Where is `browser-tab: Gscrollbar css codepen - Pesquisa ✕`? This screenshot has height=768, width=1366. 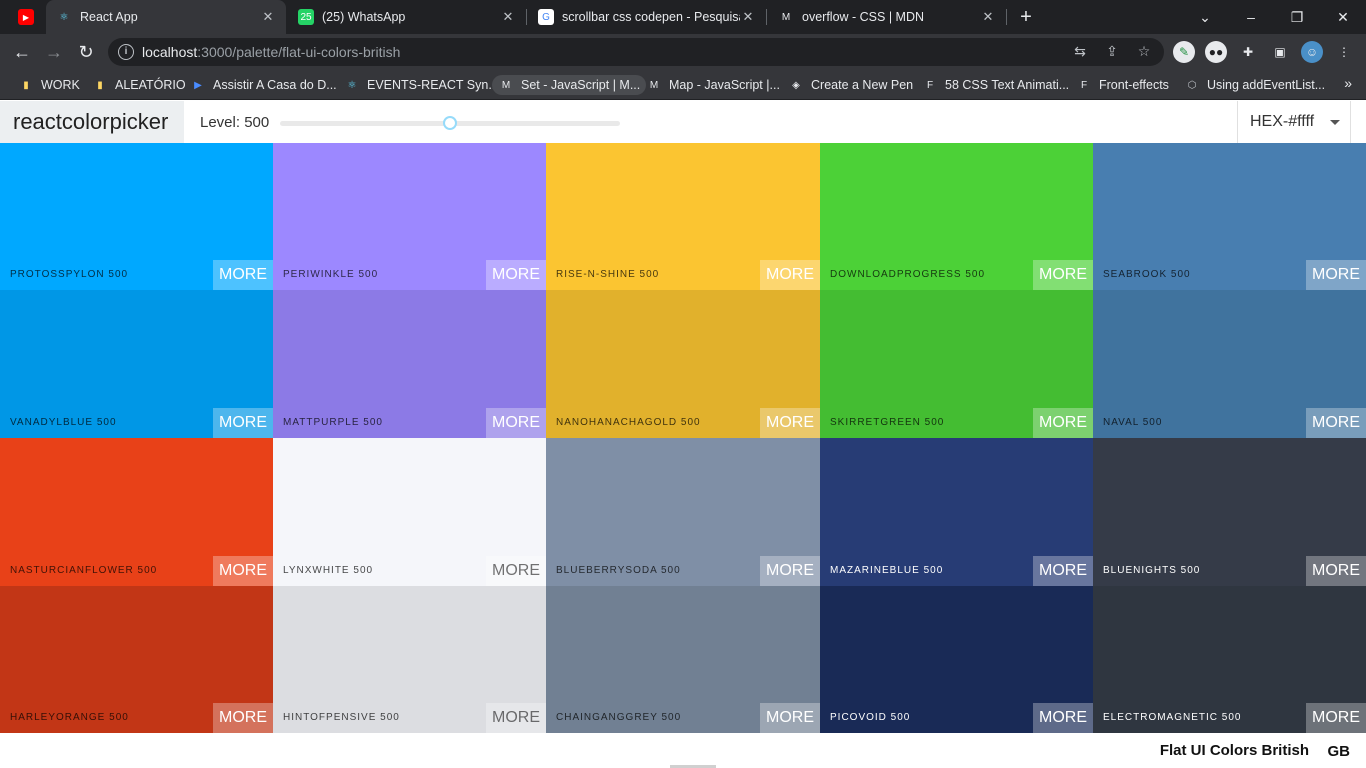 browser-tab: Gscrollbar css codepen - Pesquisa ✕ is located at coordinates (647, 17).